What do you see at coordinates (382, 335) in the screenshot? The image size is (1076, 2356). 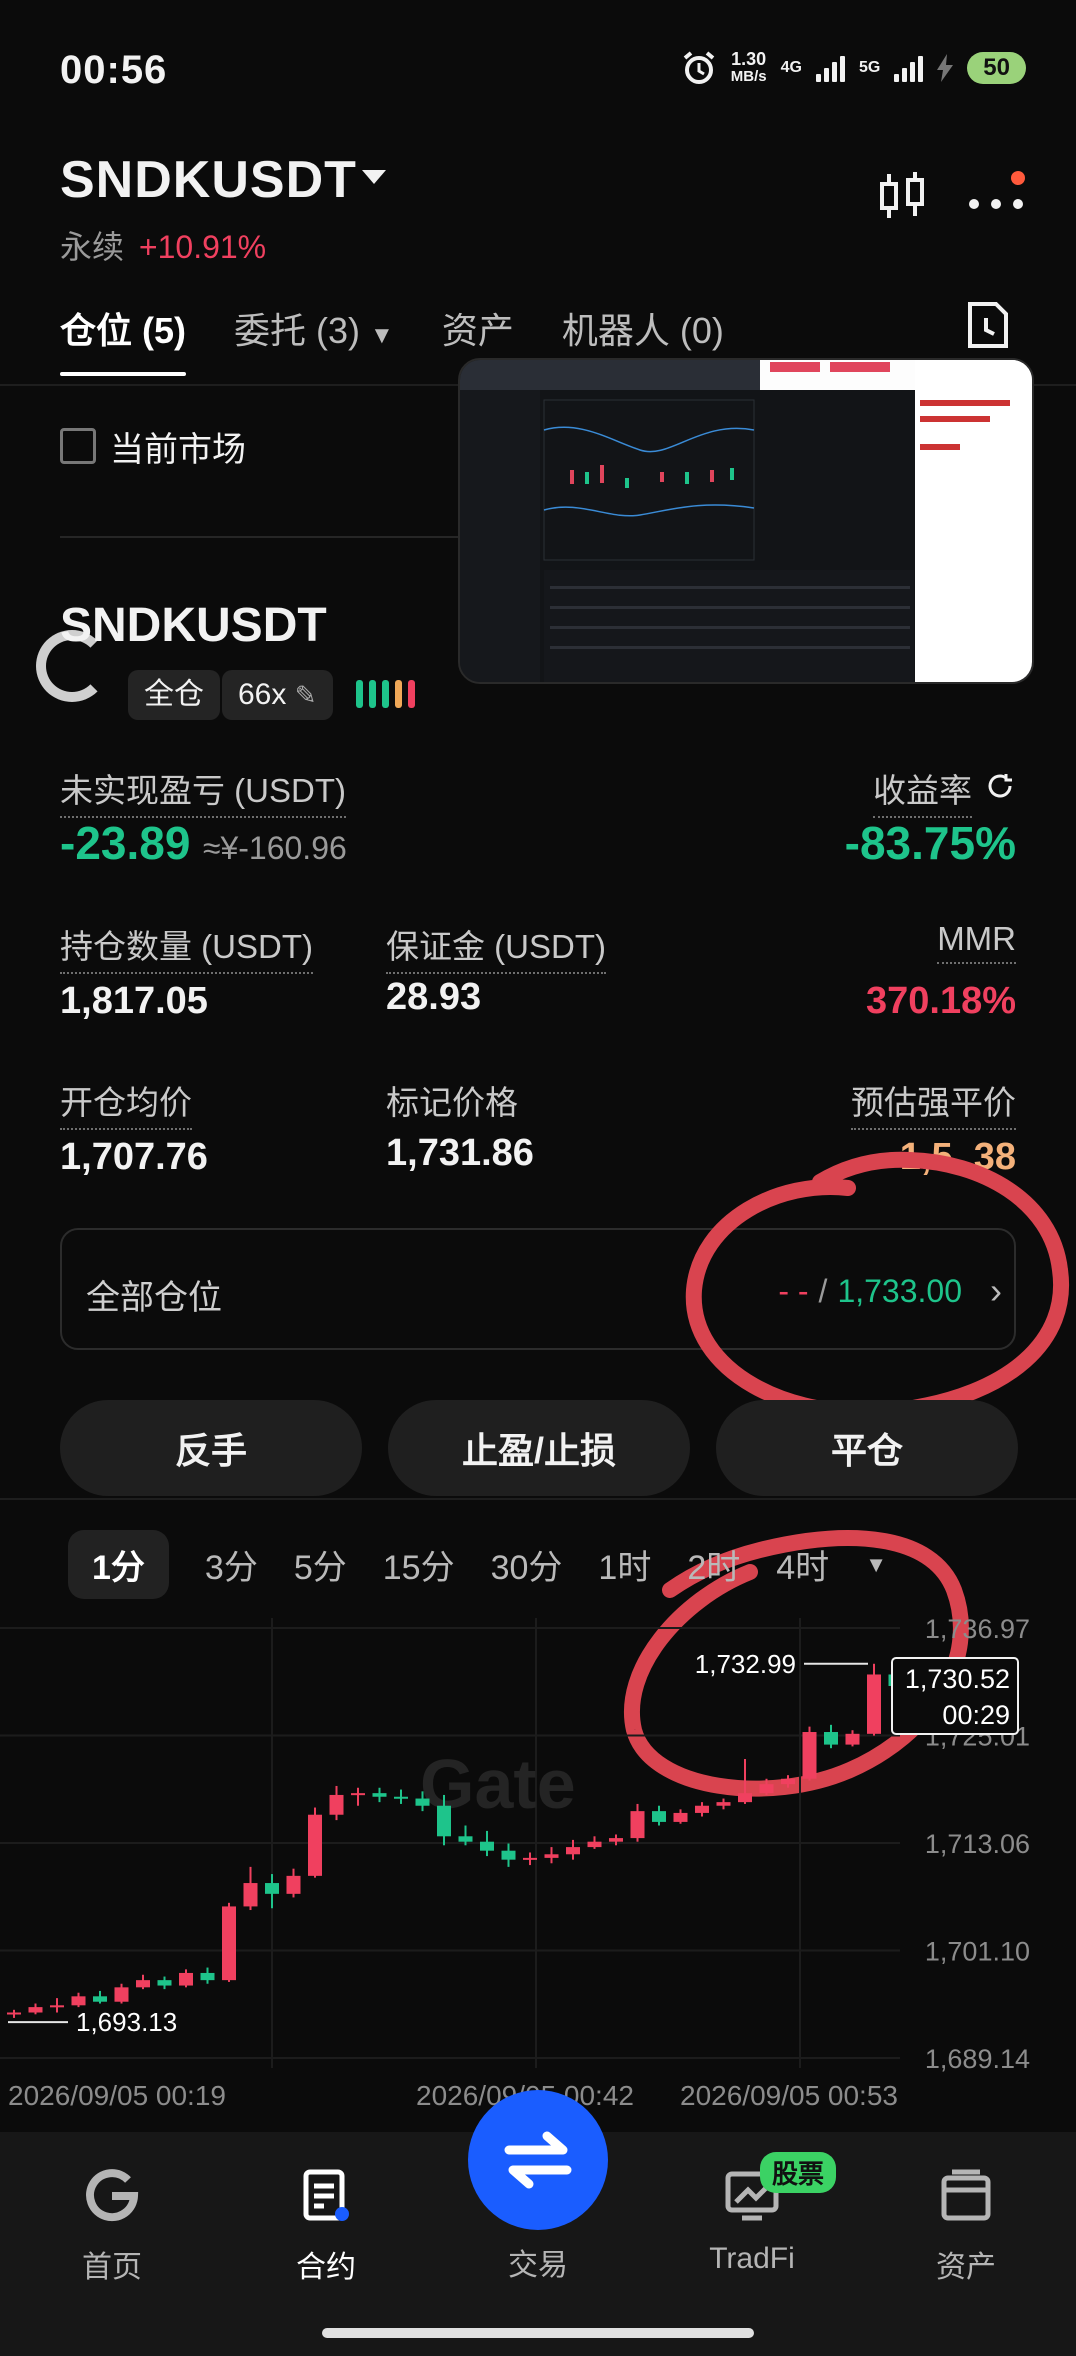 I see `orders-dropdown-icon: ▼` at bounding box center [382, 335].